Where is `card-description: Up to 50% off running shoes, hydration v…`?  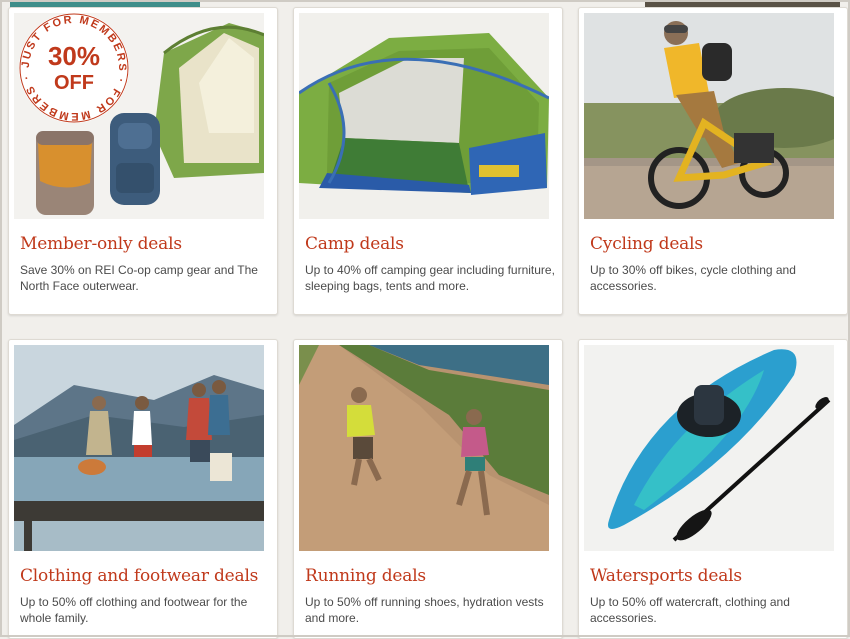
card-description: Up to 50% off running shoes, hydration v… is located at coordinates (424, 610).